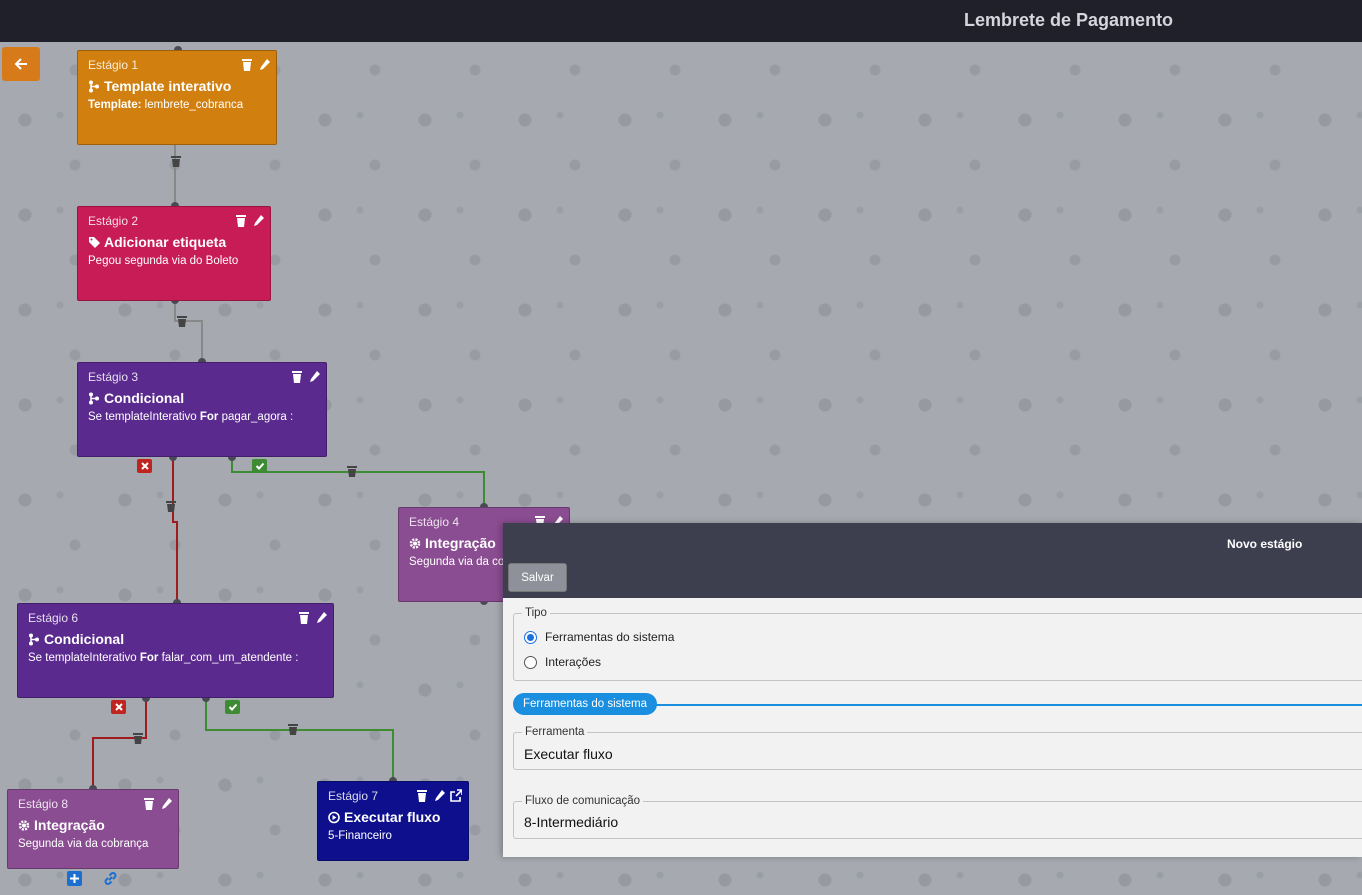 This screenshot has height=895, width=1362. I want to click on option-interacoes: Interações, so click(562, 662).